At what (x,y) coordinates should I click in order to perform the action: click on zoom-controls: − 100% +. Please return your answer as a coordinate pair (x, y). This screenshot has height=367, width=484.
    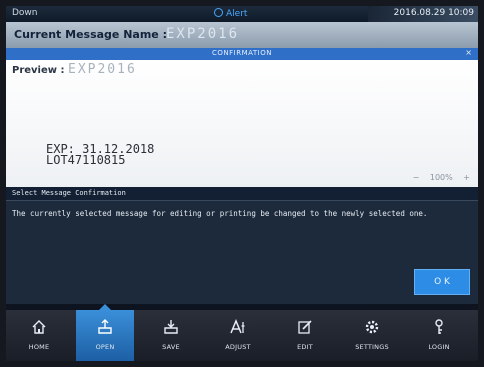
    Looking at the image, I should click on (437, 177).